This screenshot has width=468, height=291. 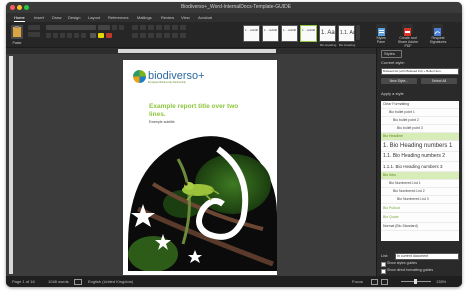 I want to click on style-name: Bio Heading, so click(x=347, y=45).